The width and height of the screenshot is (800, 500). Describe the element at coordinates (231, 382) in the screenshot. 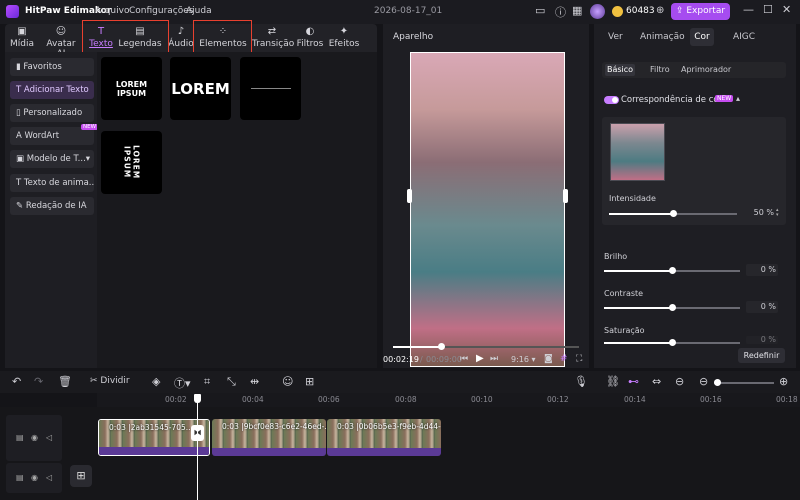

I see `resize-icon: ⤡` at that location.